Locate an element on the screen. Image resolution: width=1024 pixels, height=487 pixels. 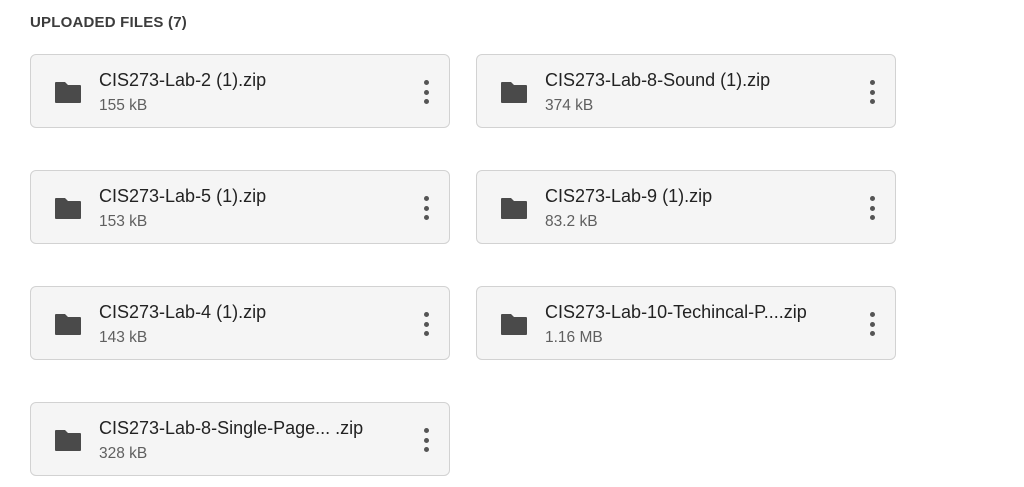
file-card: CIS273-Lab-5 (1).zip 153 kB is located at coordinates (240, 207).